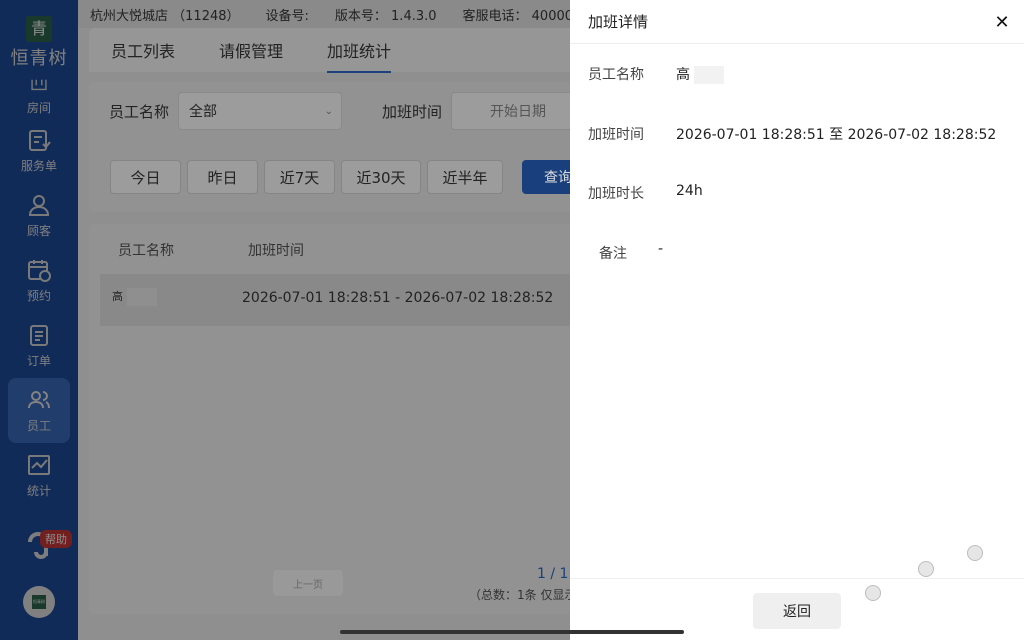  What do you see at coordinates (134, 297) in the screenshot?
I see `row-employee-name: 高` at bounding box center [134, 297].